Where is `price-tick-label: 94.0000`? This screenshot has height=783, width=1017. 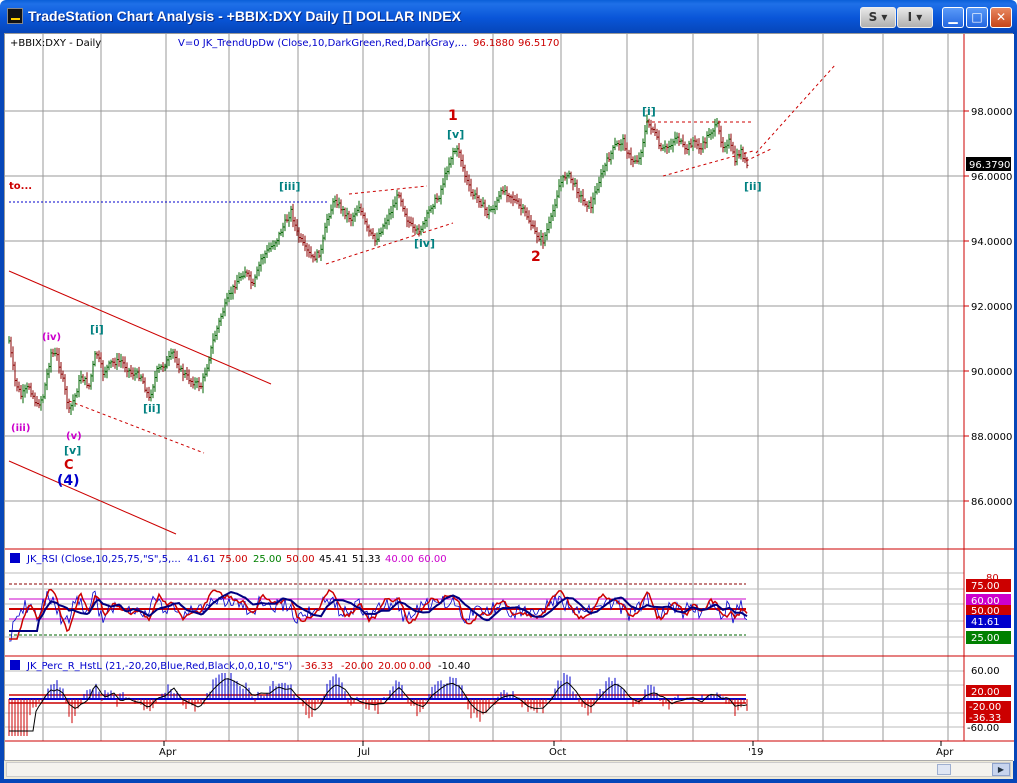 price-tick-label: 94.0000 is located at coordinates (991, 242).